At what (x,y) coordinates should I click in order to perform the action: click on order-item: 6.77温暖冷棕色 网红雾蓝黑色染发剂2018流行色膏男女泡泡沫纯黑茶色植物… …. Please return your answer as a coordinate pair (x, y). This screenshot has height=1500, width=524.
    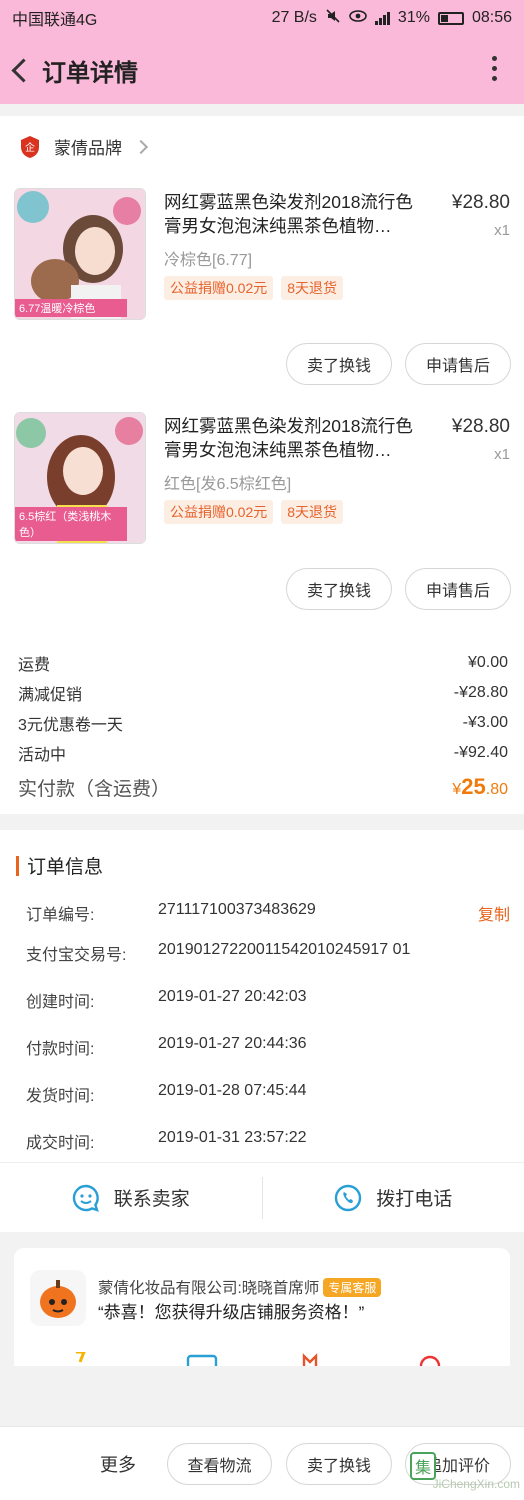
    Looking at the image, I should click on (262, 298).